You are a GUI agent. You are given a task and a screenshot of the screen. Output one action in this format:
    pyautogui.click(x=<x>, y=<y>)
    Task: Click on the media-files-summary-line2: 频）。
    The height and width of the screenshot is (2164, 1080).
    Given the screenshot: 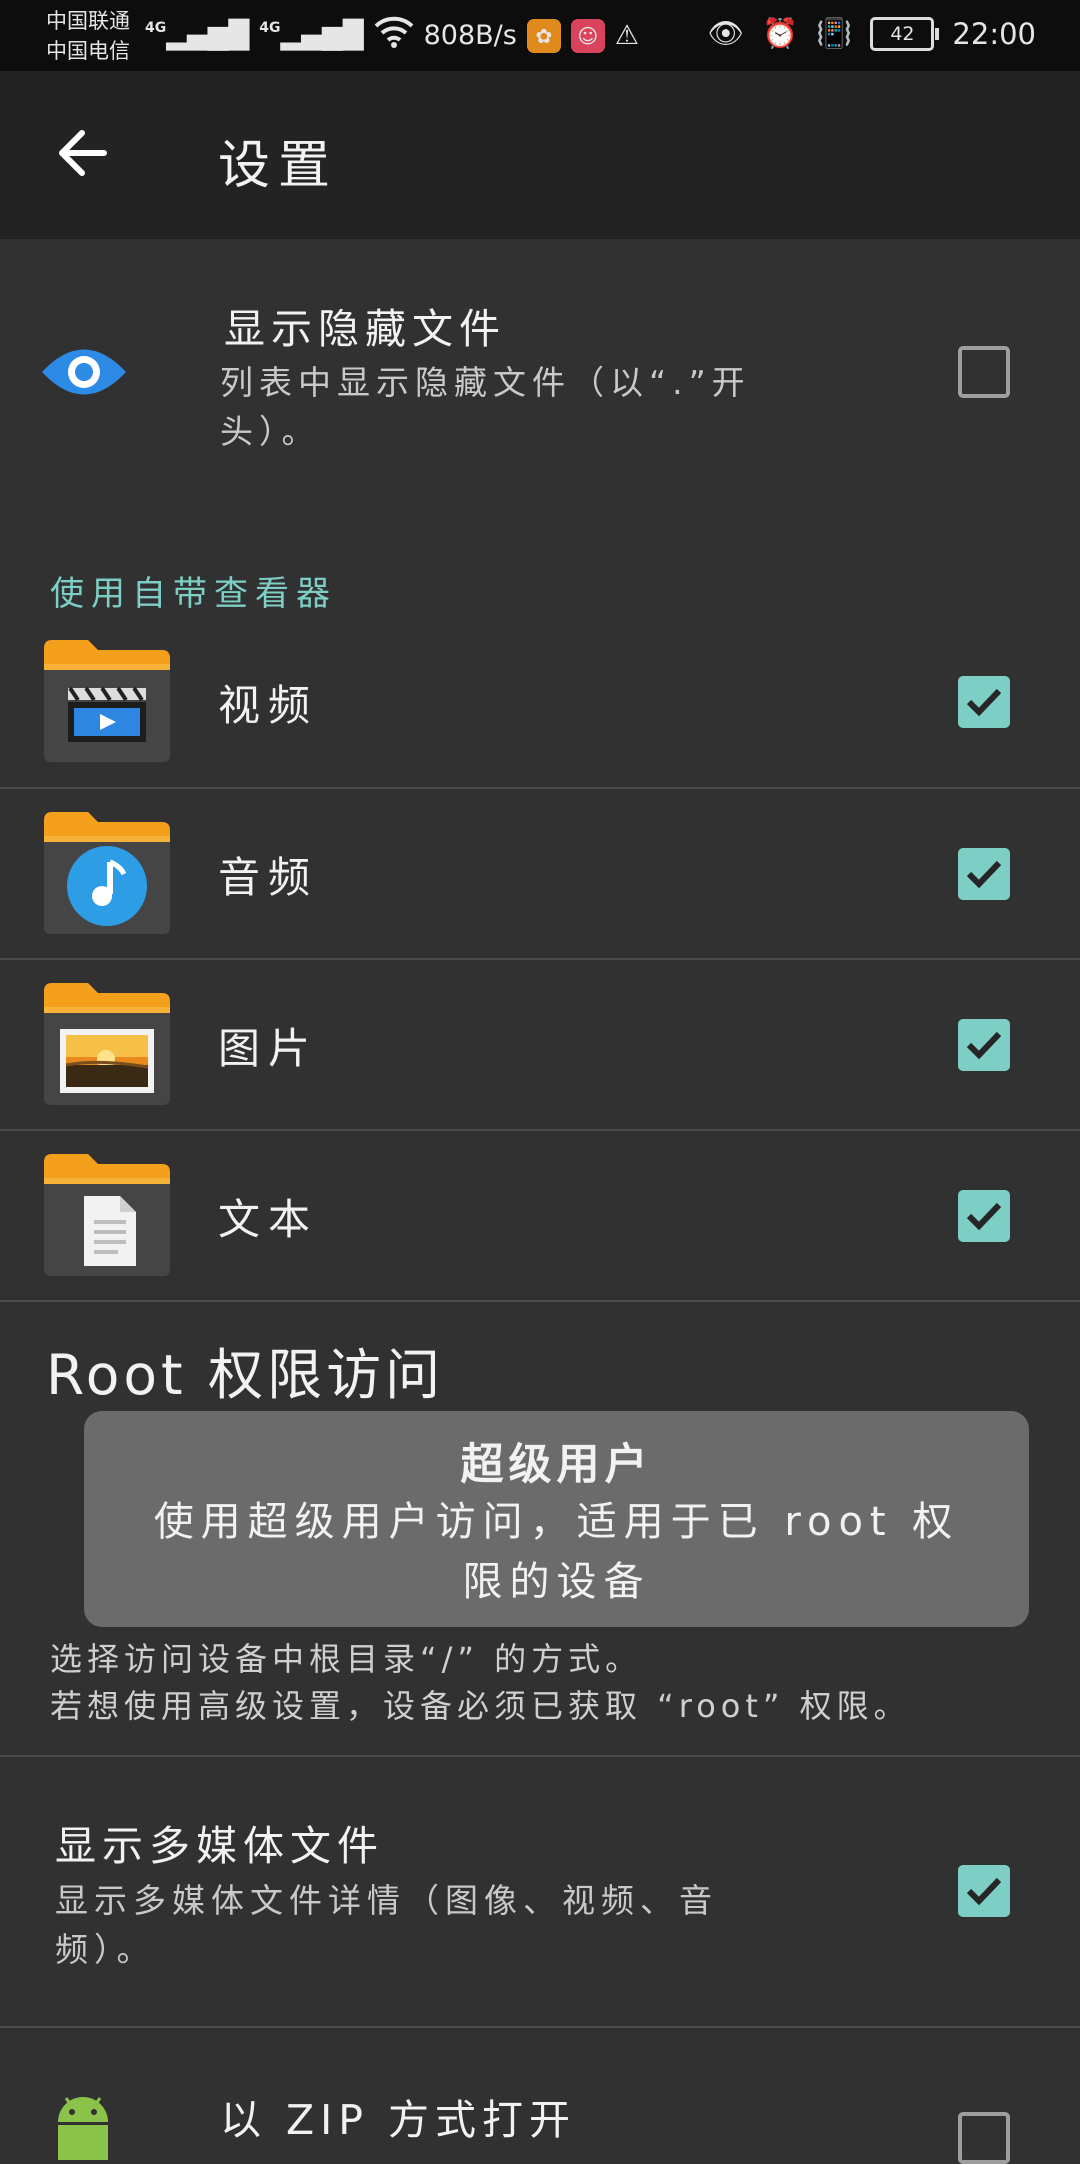 What is the action you would take?
    pyautogui.click(x=105, y=1949)
    